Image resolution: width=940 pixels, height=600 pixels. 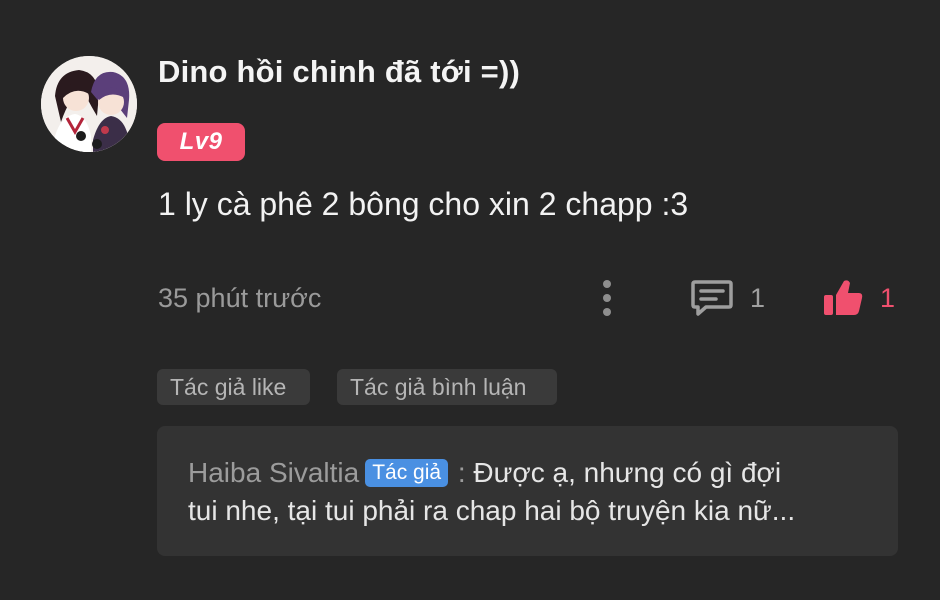 I want to click on avatar, so click(x=89, y=104).